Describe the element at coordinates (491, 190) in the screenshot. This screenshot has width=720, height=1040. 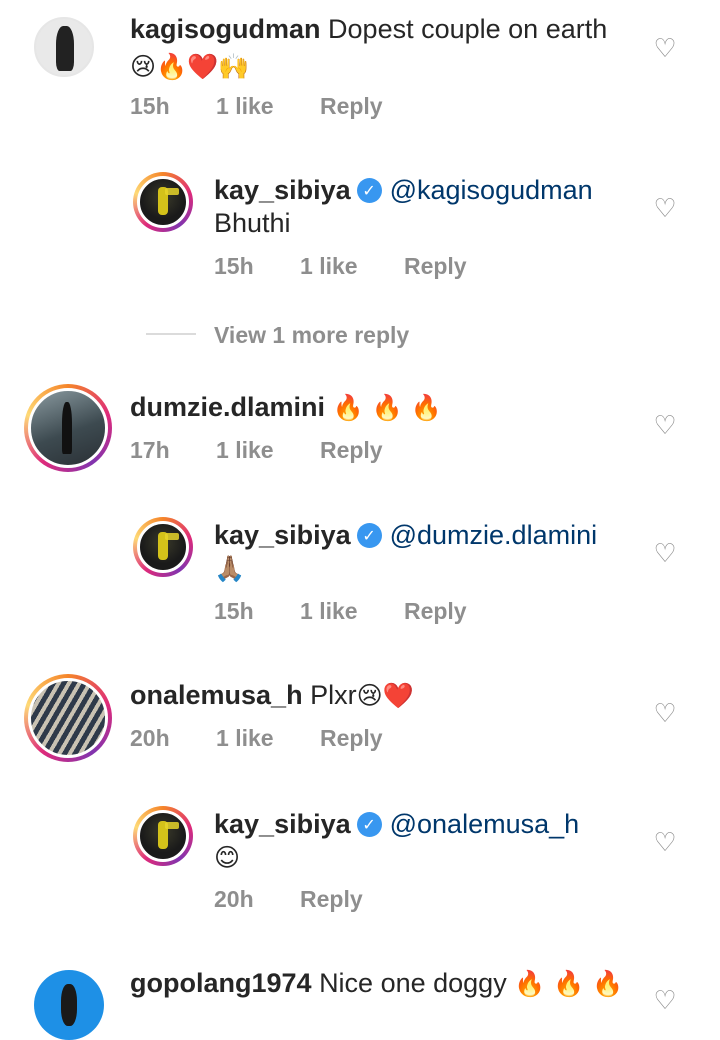
I see `mention-link: @kagisogudman` at that location.